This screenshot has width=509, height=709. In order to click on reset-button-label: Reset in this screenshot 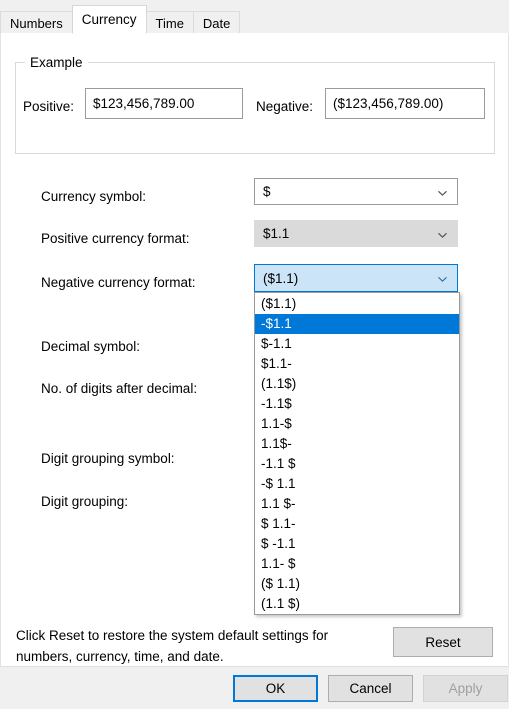, I will do `click(443, 642)`.